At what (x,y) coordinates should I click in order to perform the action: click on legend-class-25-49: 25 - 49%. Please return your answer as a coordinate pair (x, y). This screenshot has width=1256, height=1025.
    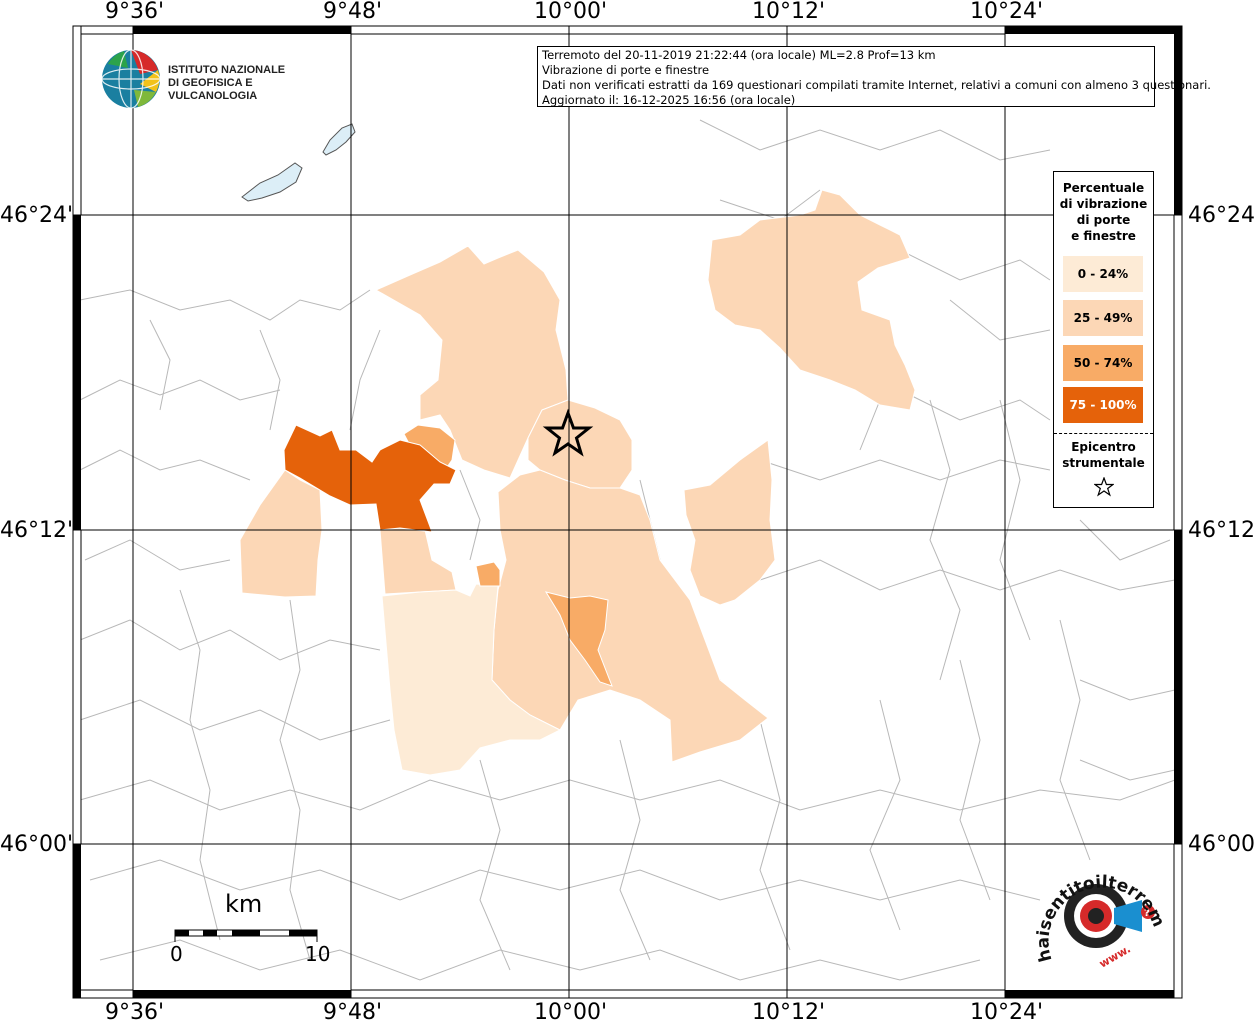
    Looking at the image, I should click on (1103, 318).